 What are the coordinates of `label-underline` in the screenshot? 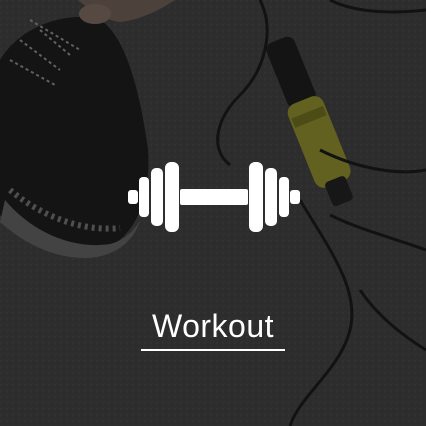 It's located at (213, 350).